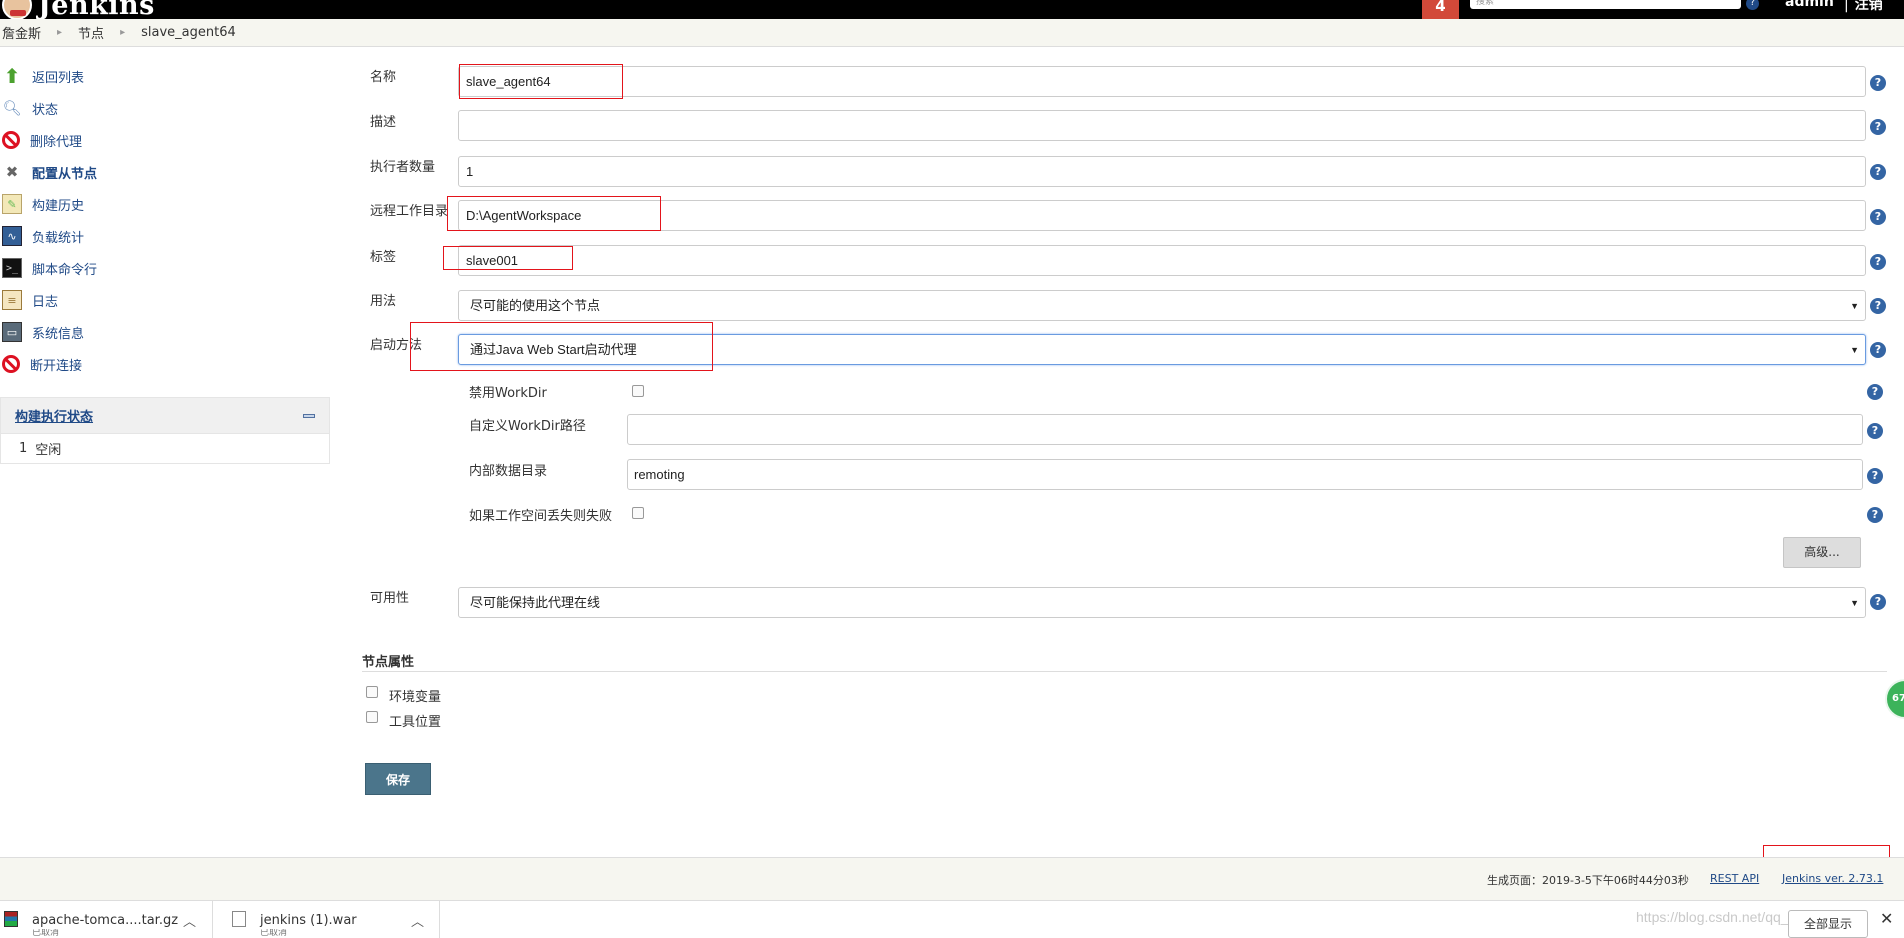 This screenshot has width=1904, height=938. Describe the element at coordinates (1245, 429) in the screenshot. I see `custom-workdir-input` at that location.